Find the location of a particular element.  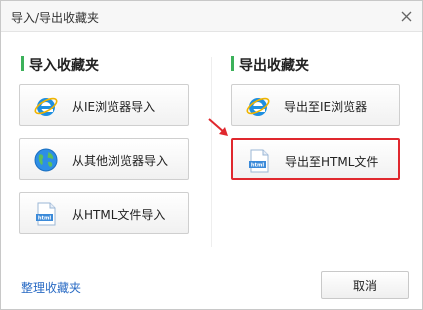

window-title: 导入/导出收藏夹 is located at coordinates (55, 18).